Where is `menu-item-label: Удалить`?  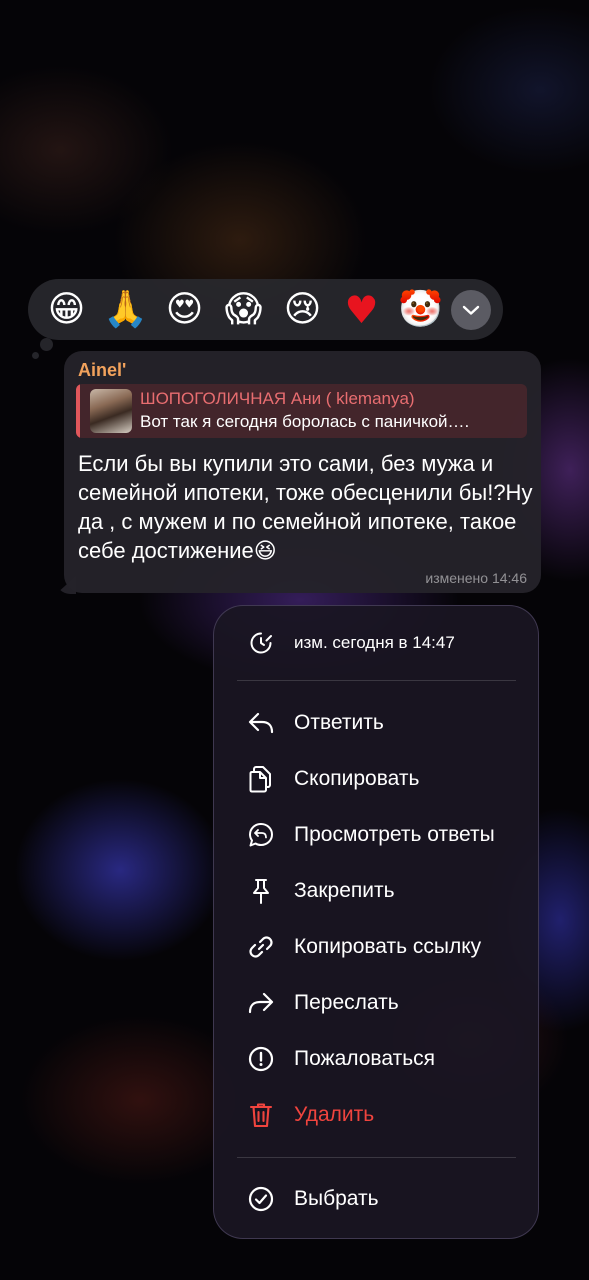 menu-item-label: Удалить is located at coordinates (334, 1114).